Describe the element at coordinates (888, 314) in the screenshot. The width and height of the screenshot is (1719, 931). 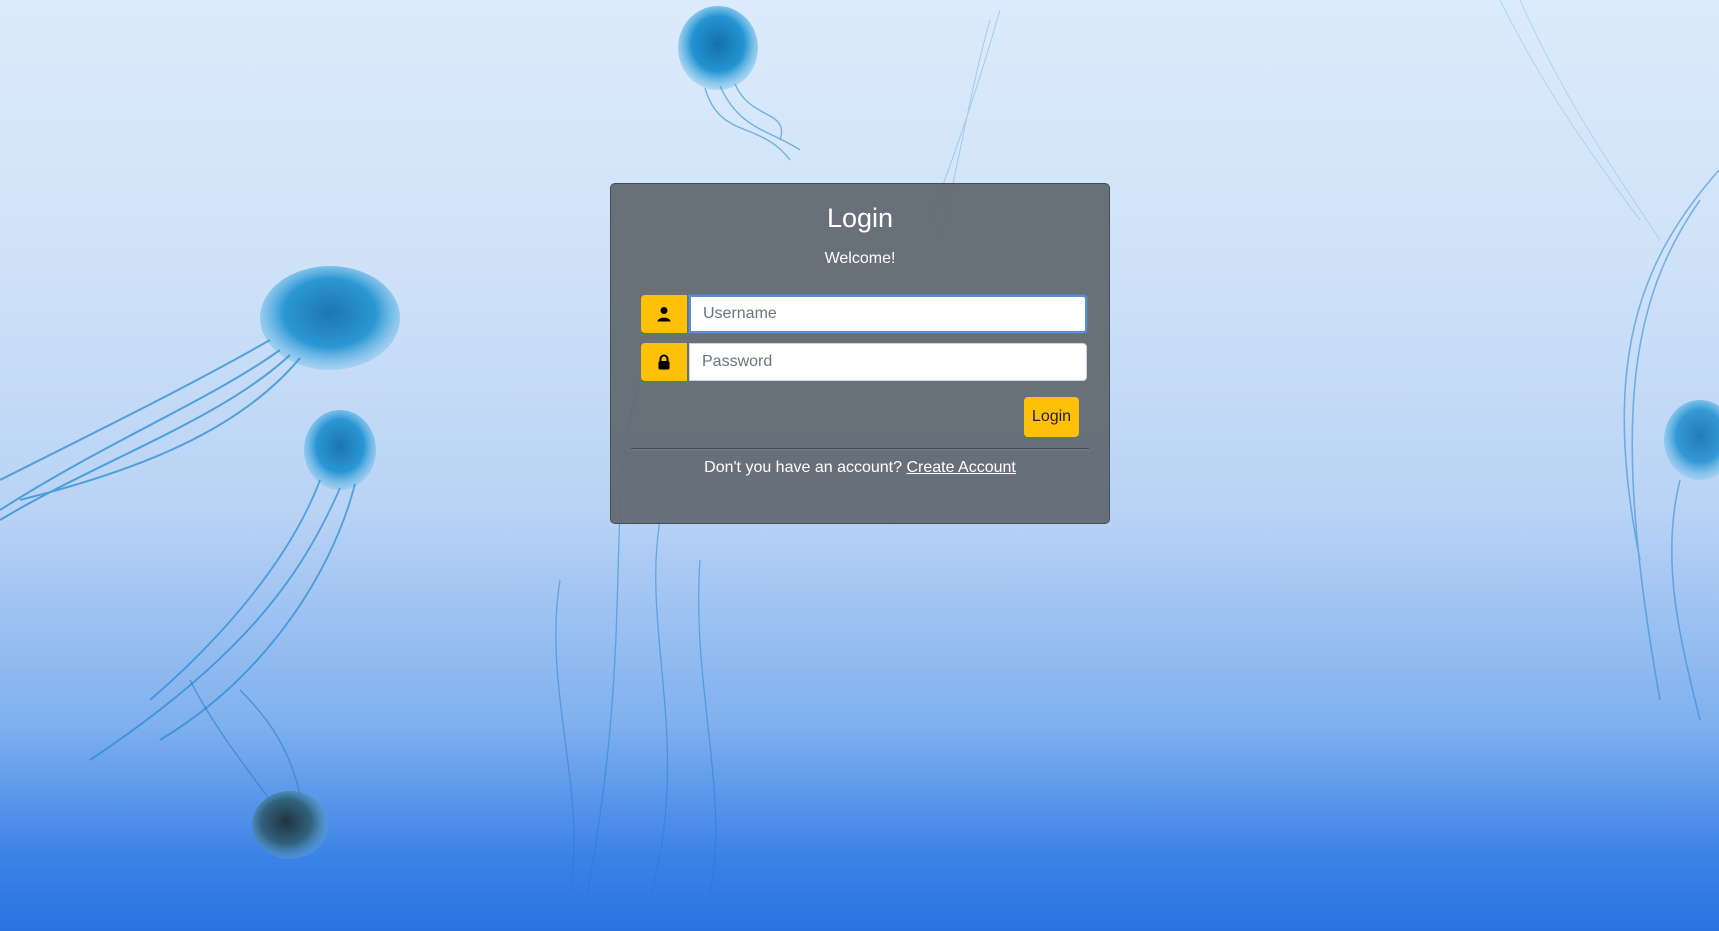
I see `username-input` at that location.